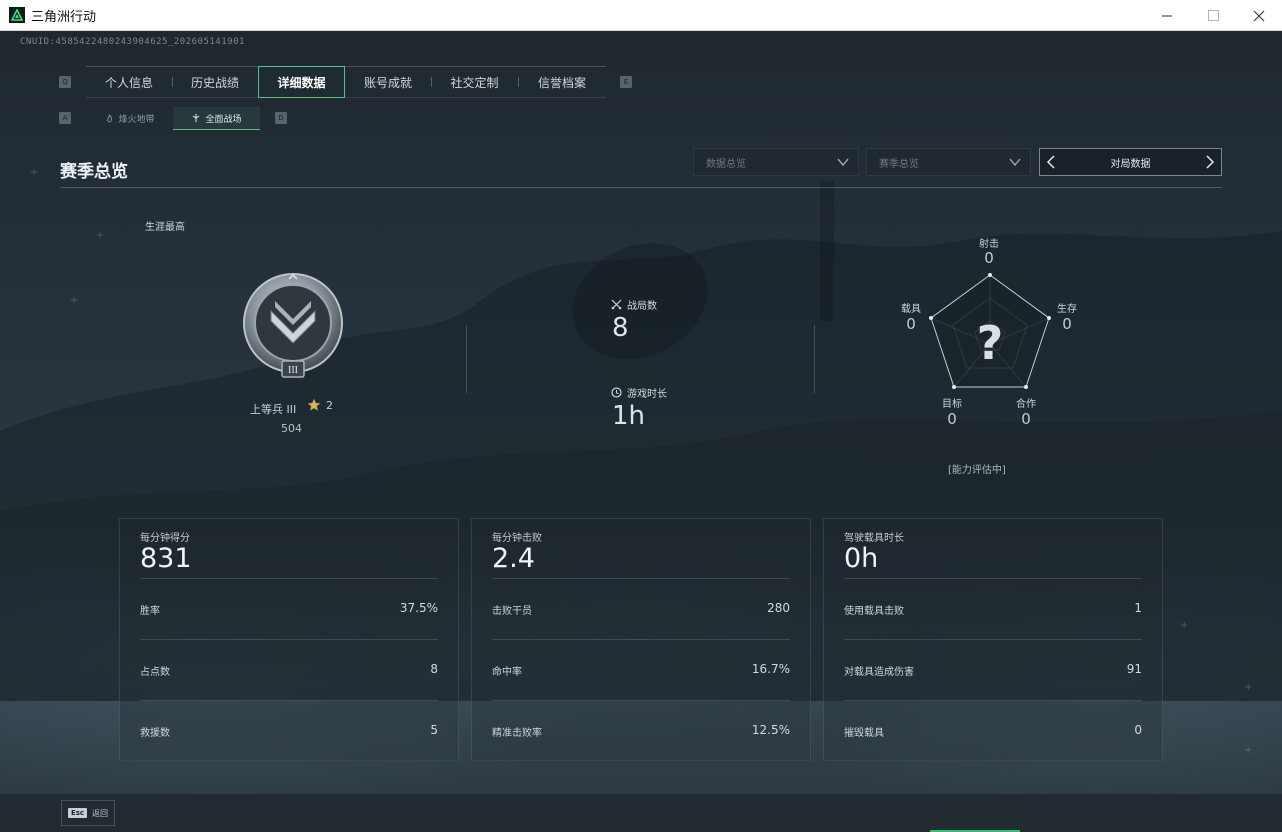 Image resolution: width=1282 pixels, height=832 pixels. I want to click on select-value: 数据总览, so click(726, 164).